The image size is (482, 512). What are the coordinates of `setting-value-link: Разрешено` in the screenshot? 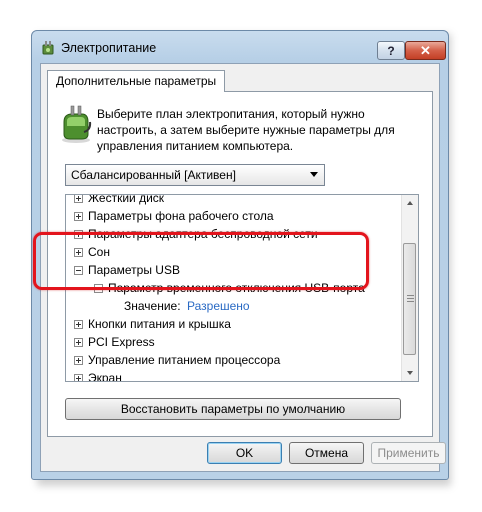 It's located at (218, 306).